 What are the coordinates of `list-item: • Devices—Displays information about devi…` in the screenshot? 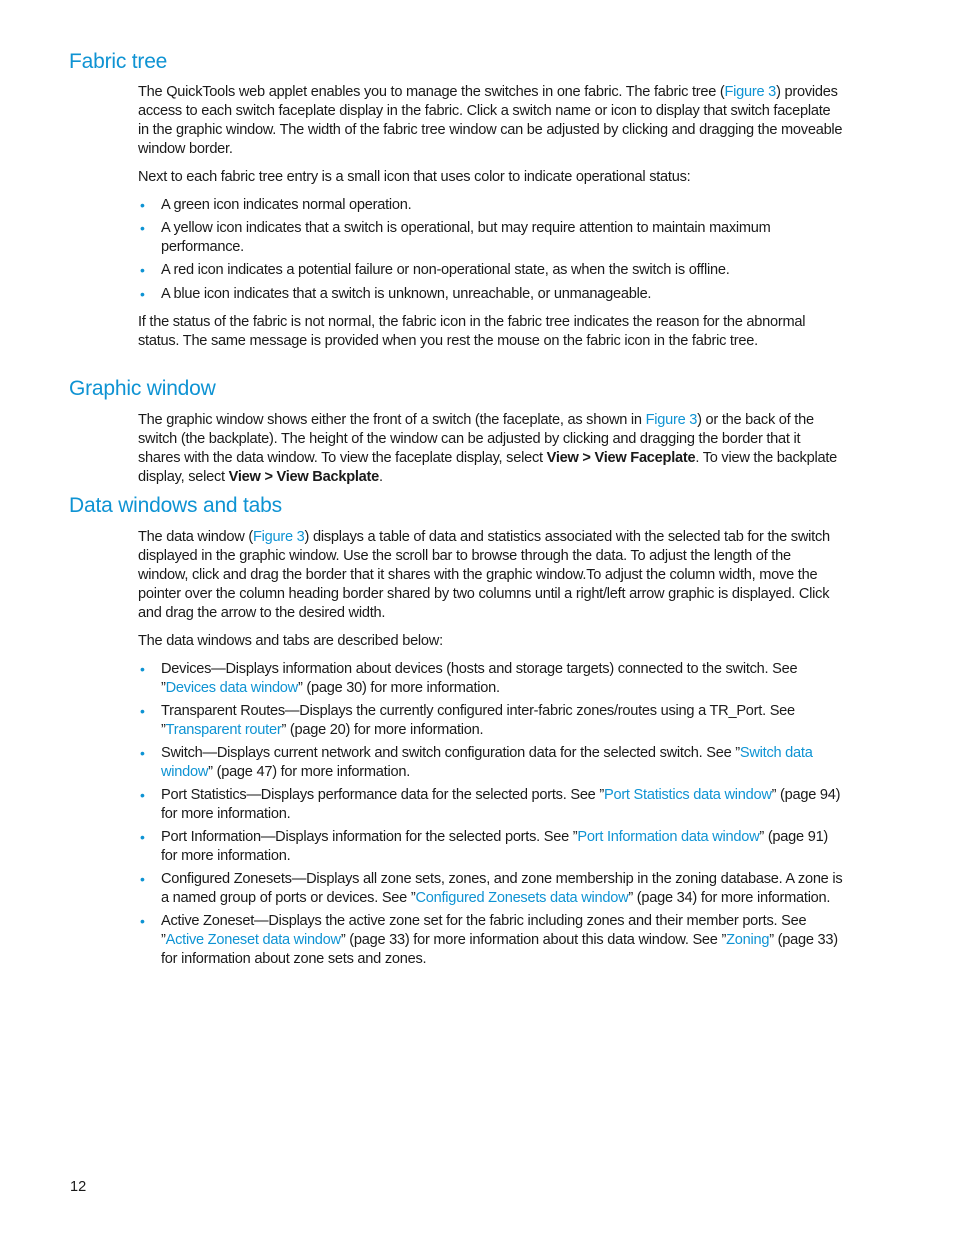 It's located at (469, 678).